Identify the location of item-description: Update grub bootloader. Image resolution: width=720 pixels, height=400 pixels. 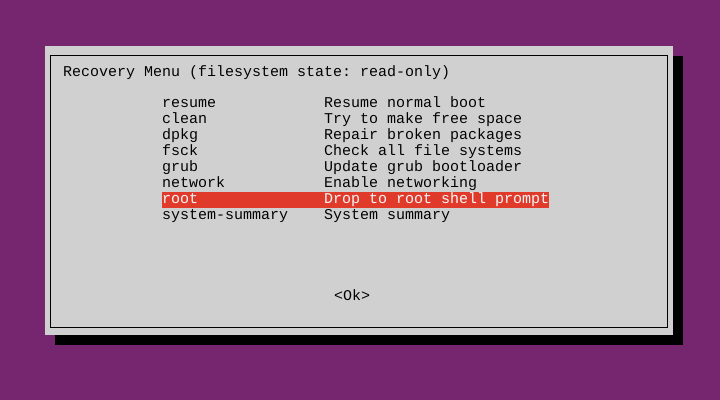
(423, 168).